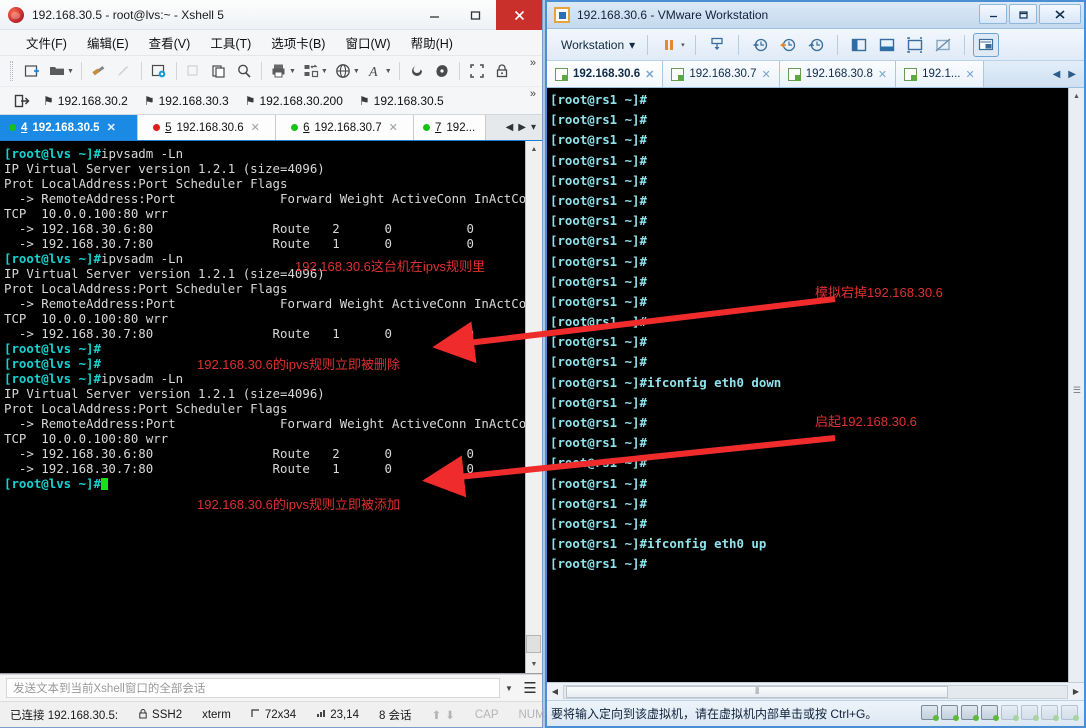 This screenshot has width=1086, height=728. Describe the element at coordinates (294, 101) in the screenshot. I see `bookmark-192-168-30-200: ⚑ 192.168.30.200` at that location.